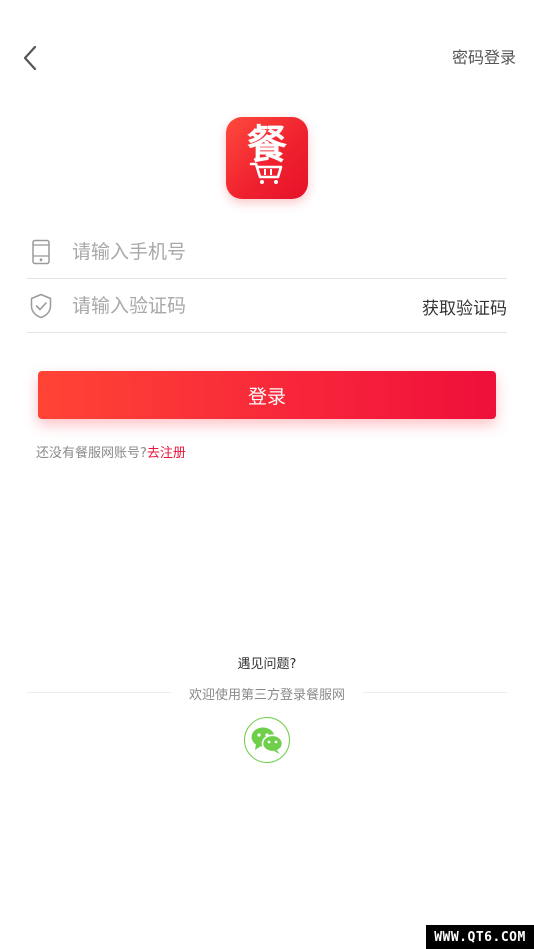 The image size is (534, 949). I want to click on phone-icon, so click(41, 252).